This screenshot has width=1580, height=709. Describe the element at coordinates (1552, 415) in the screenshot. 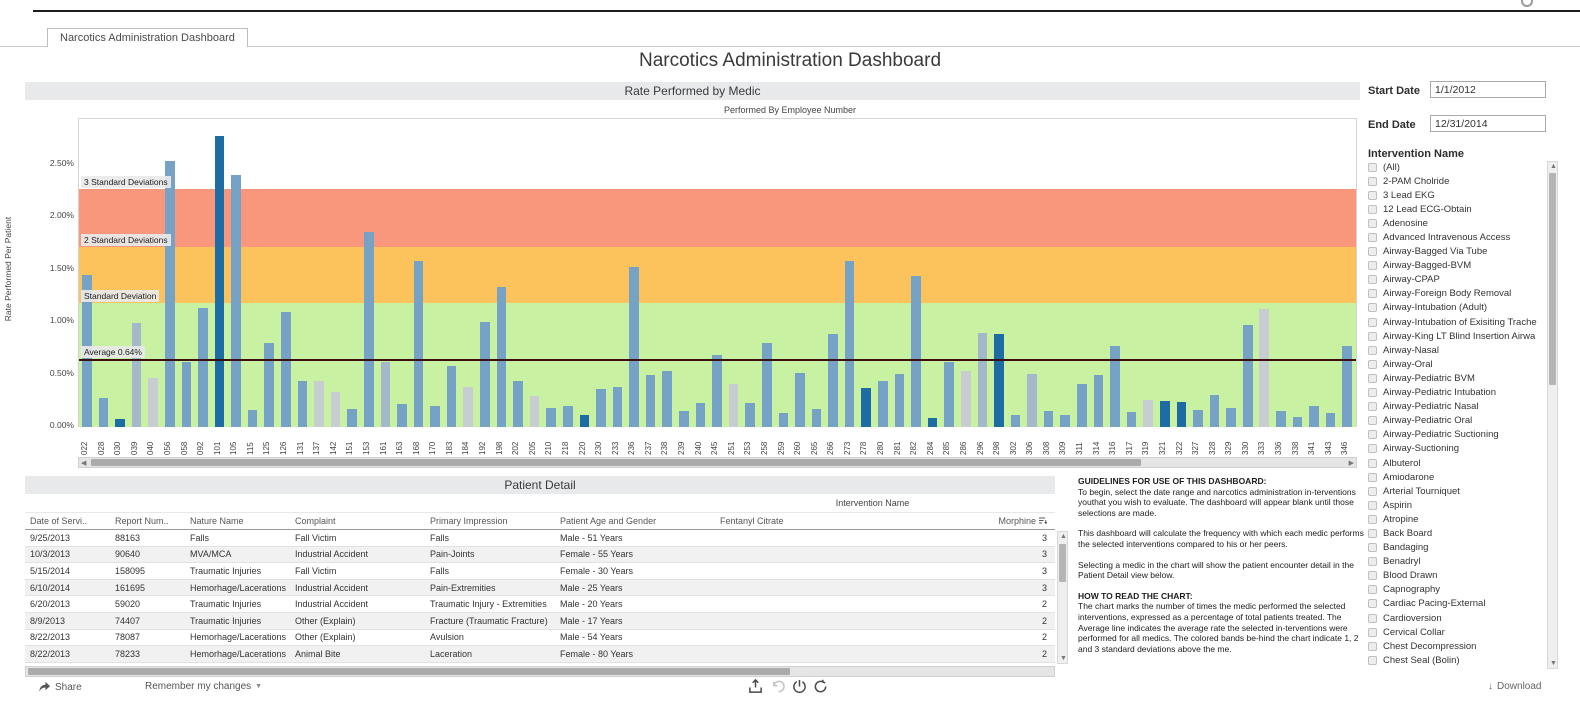

I see `filter-list-scrollbar: ▲ ▼` at that location.